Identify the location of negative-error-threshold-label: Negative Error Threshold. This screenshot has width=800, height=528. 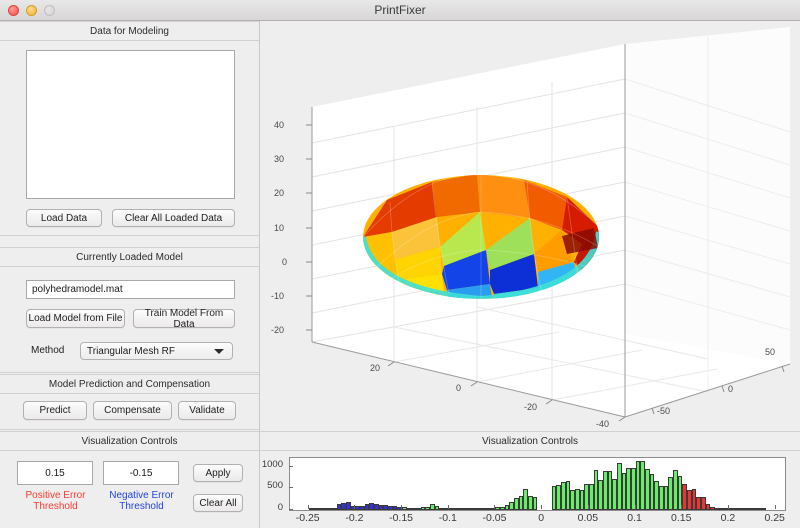
(141, 501).